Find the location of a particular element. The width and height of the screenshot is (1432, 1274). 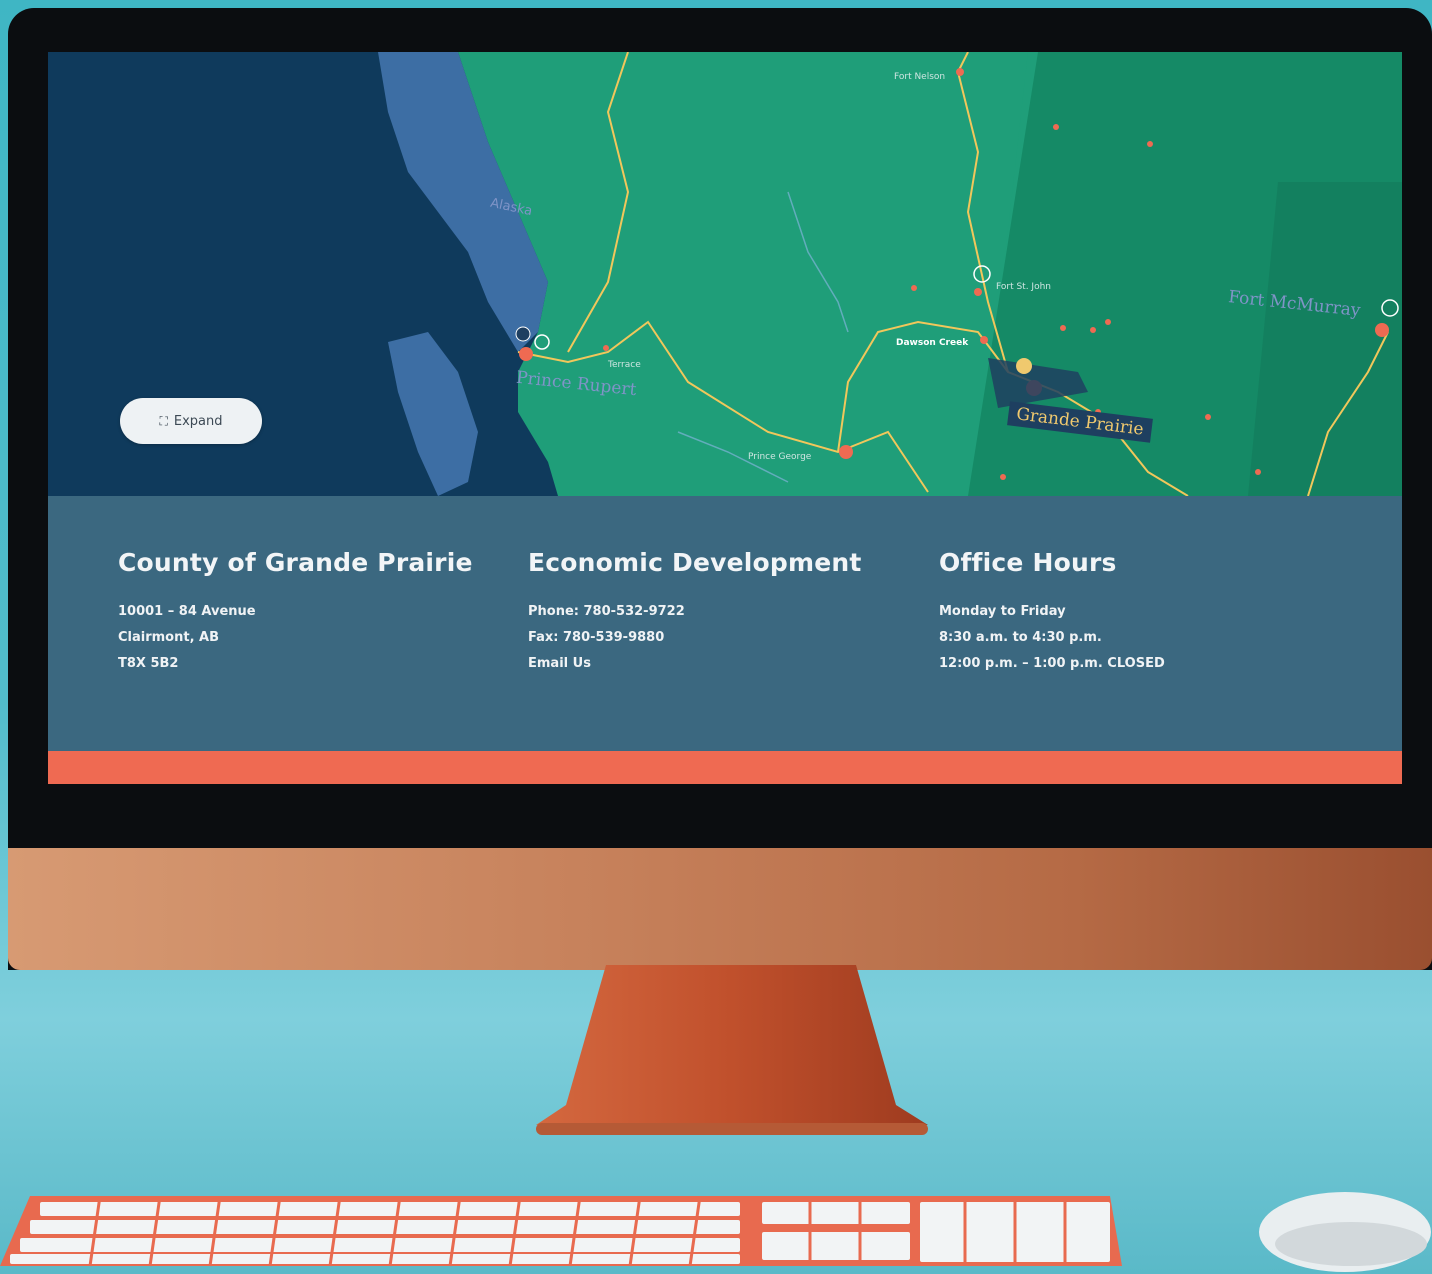

county-address-line: 10001 – 84 Avenue is located at coordinates (187, 611).